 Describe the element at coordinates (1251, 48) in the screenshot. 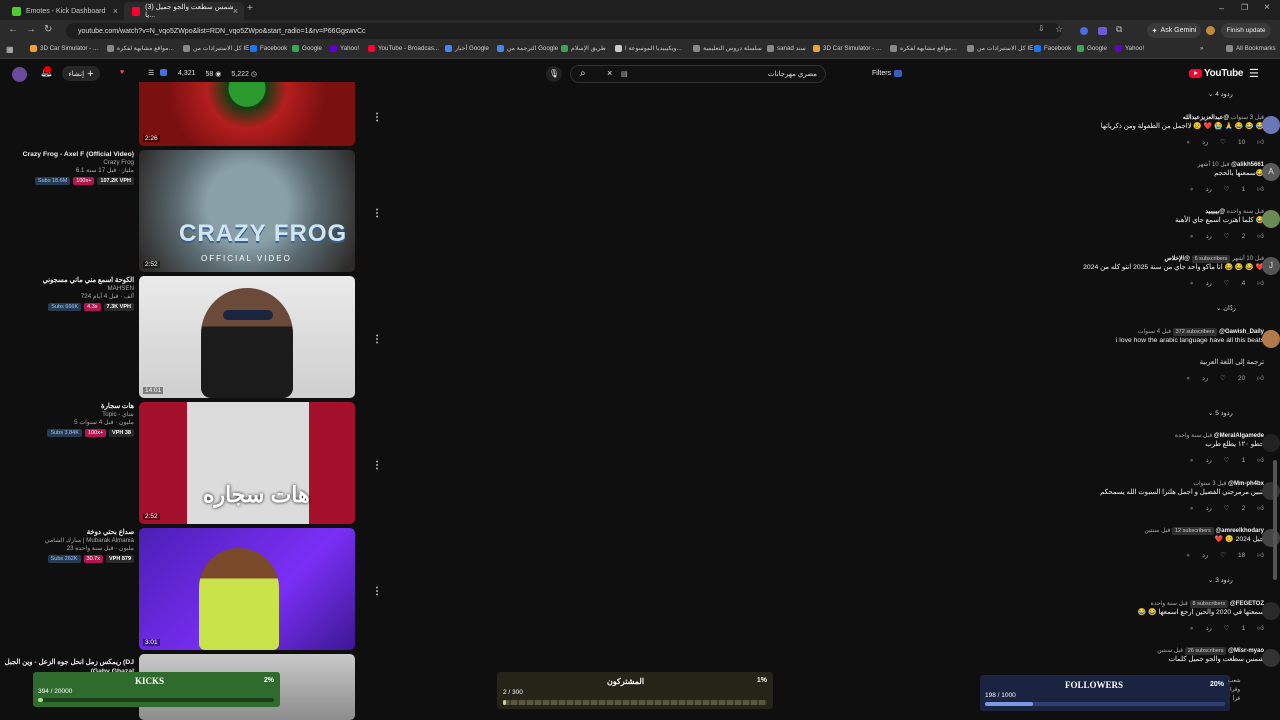

I see `all-bookmarks-folder: All Bookmarks` at that location.